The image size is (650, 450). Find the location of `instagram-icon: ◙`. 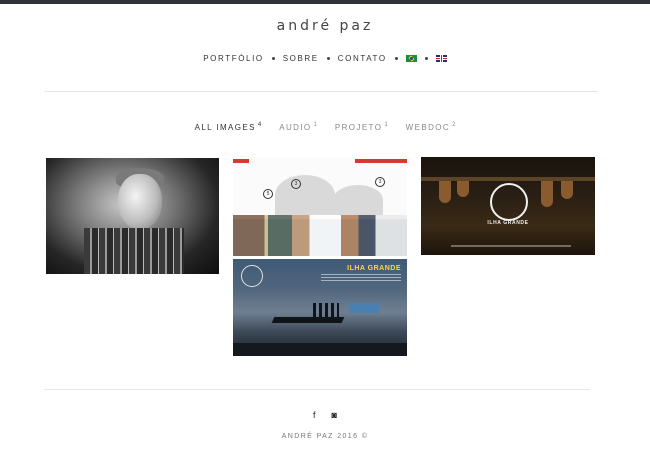

instagram-icon: ◙ is located at coordinates (334, 415).